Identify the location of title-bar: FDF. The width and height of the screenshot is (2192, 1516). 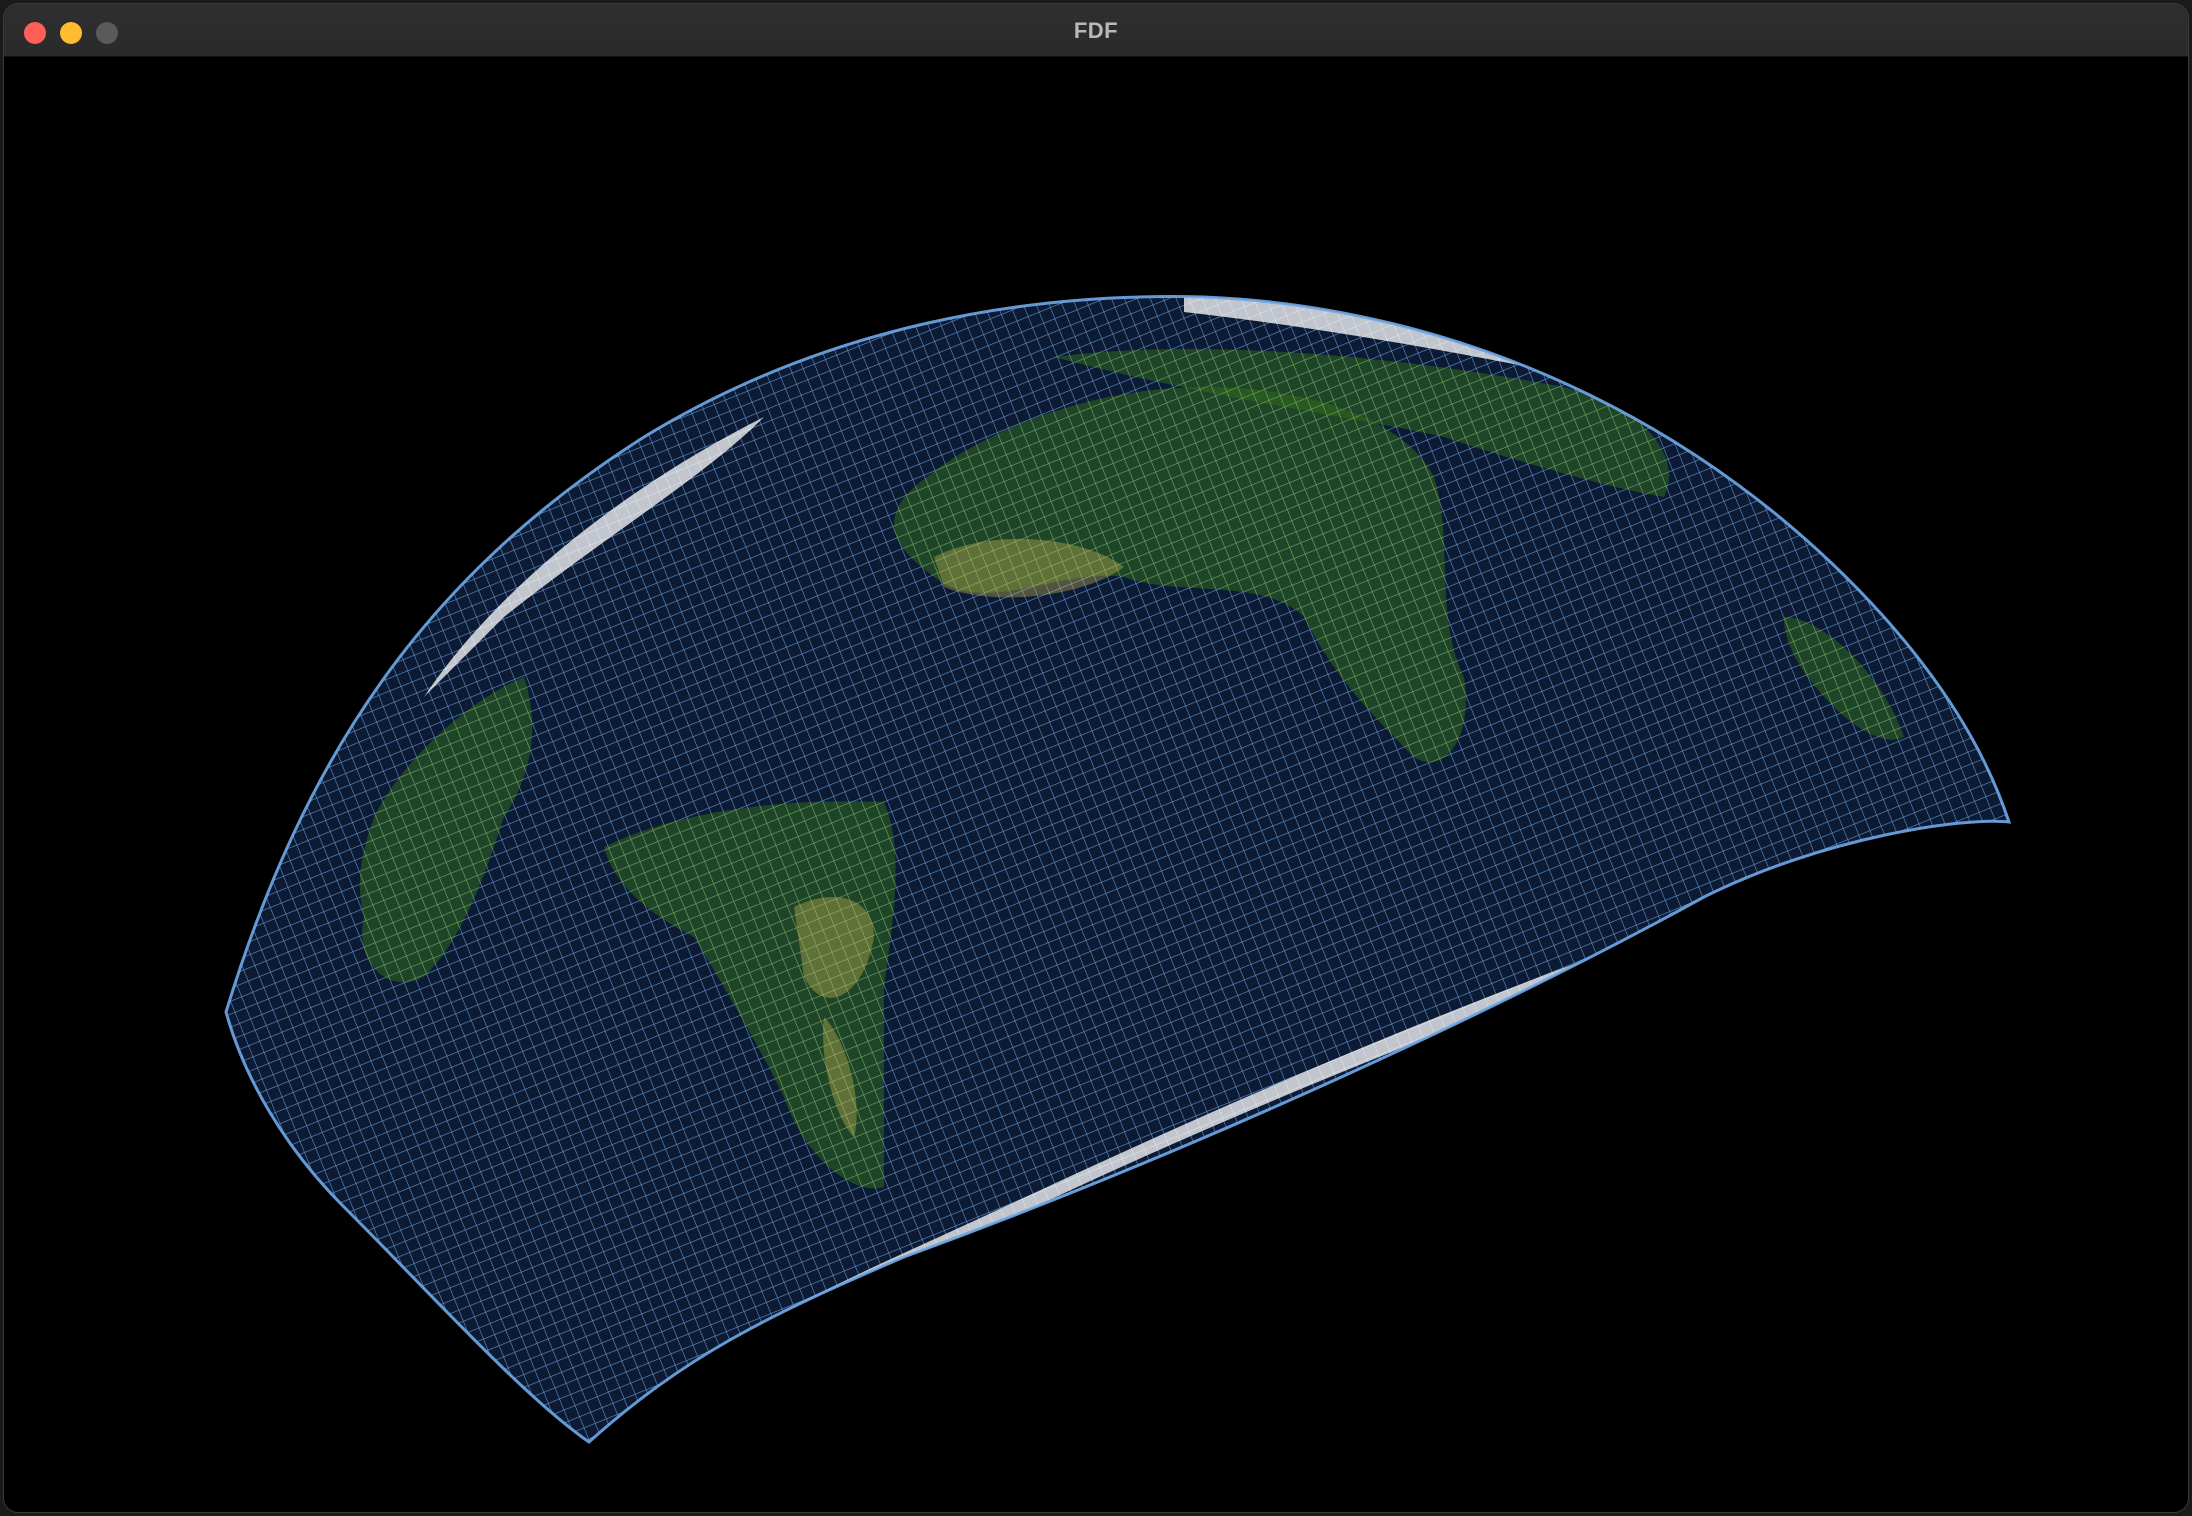
(1096, 30).